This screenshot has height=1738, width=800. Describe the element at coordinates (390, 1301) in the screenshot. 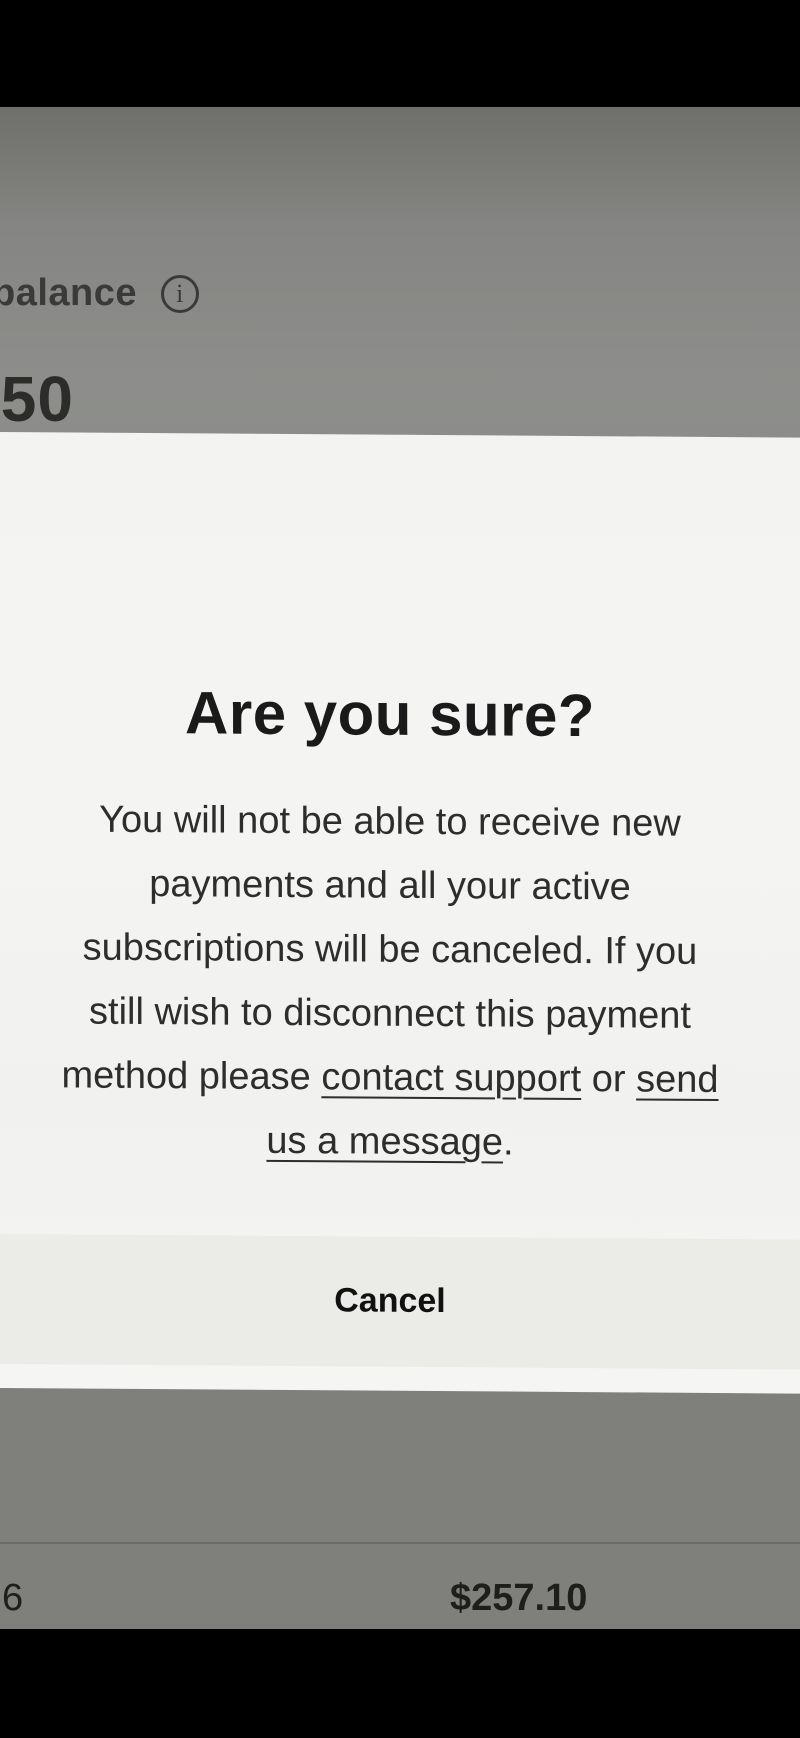

I see `cancel-button: Cancel` at that location.